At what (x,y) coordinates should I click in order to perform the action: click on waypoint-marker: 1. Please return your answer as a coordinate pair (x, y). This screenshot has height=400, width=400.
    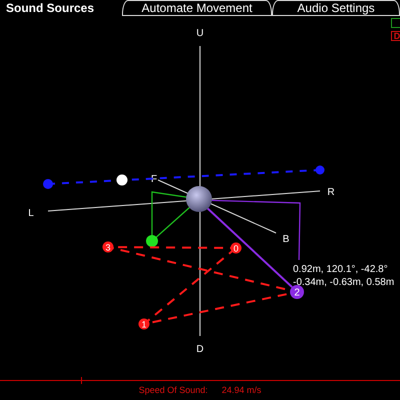
    Looking at the image, I should click on (144, 324).